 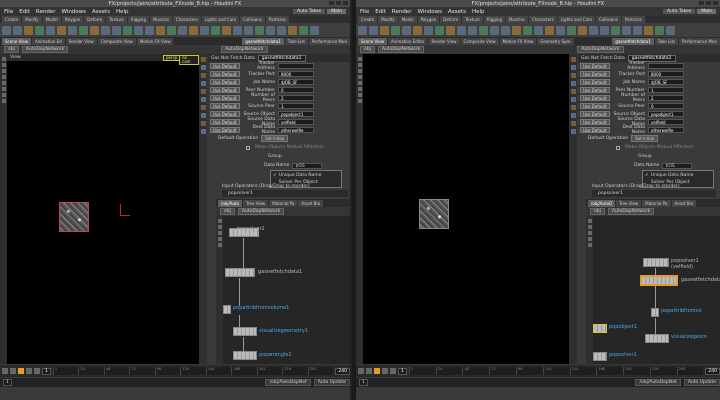 What do you see at coordinates (7, 382) in the screenshot?
I see `start-frame-field: 1` at bounding box center [7, 382].